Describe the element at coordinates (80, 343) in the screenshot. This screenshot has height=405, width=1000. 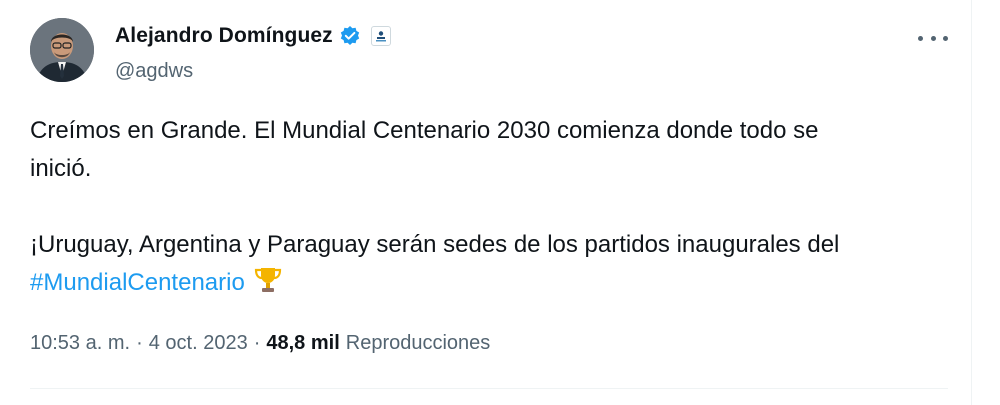
I see `tweet-time: 10:53 a. m.` at that location.